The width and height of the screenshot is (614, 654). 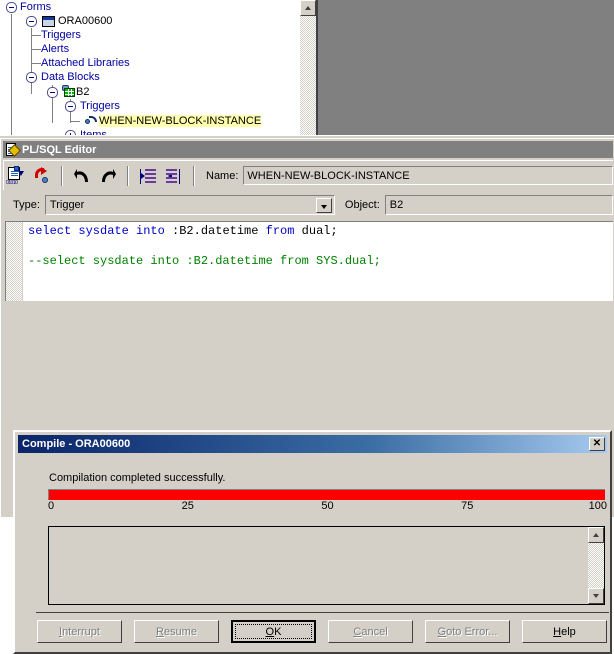 I want to click on resume-button: Resume, so click(x=176, y=631).